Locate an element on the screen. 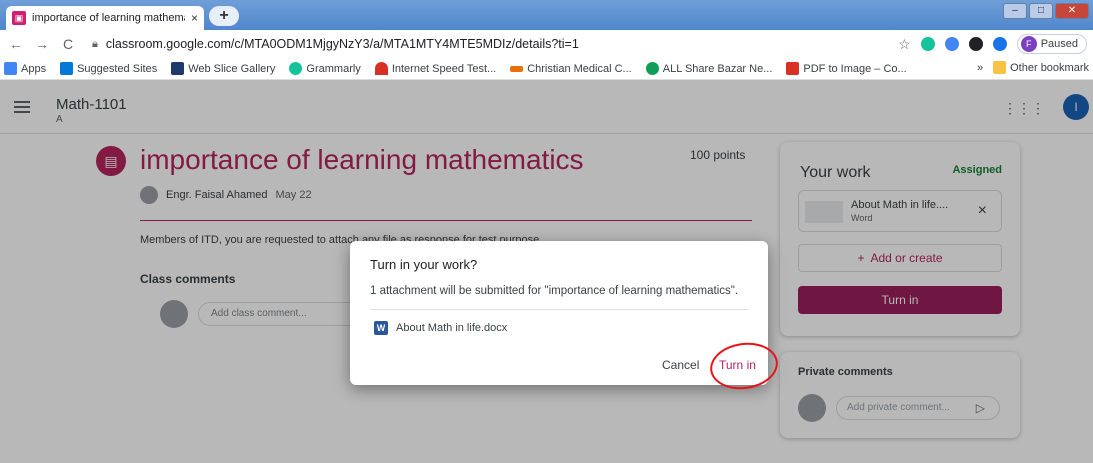  tab-title: importance of learning mathema is located at coordinates (108, 18).